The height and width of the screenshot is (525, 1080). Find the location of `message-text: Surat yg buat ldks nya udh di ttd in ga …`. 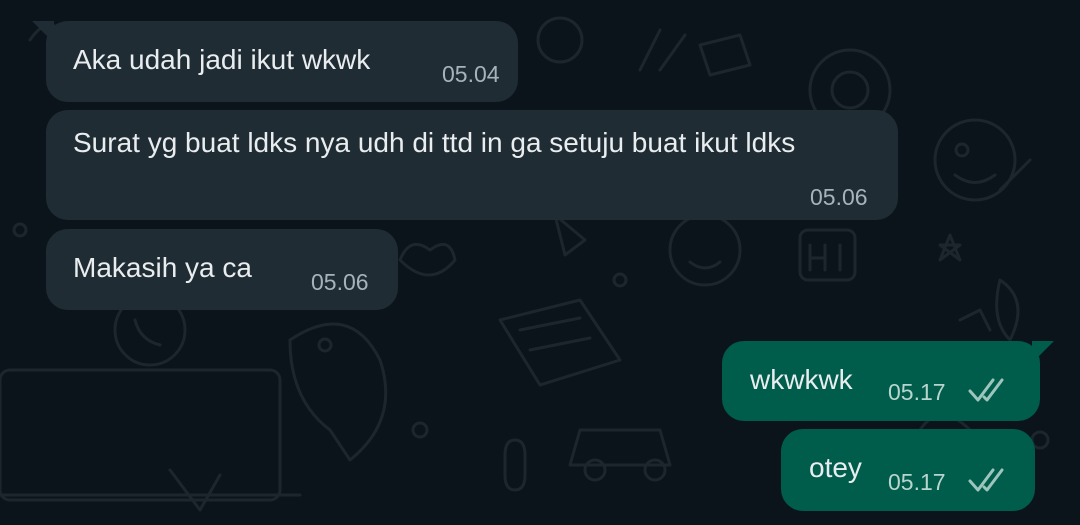

message-text: Surat yg buat ldks nya udh di ttd in ga … is located at coordinates (434, 142).